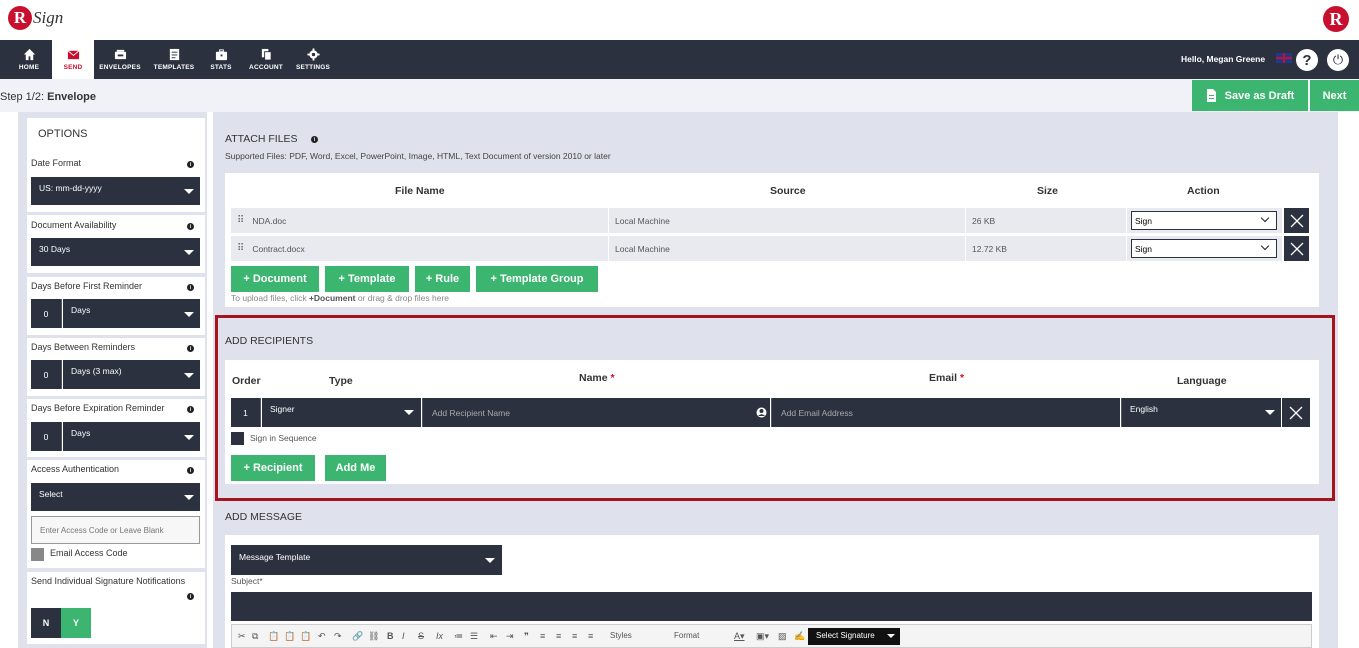  Describe the element at coordinates (46, 623) in the screenshot. I see `notifications-no-button: N` at that location.